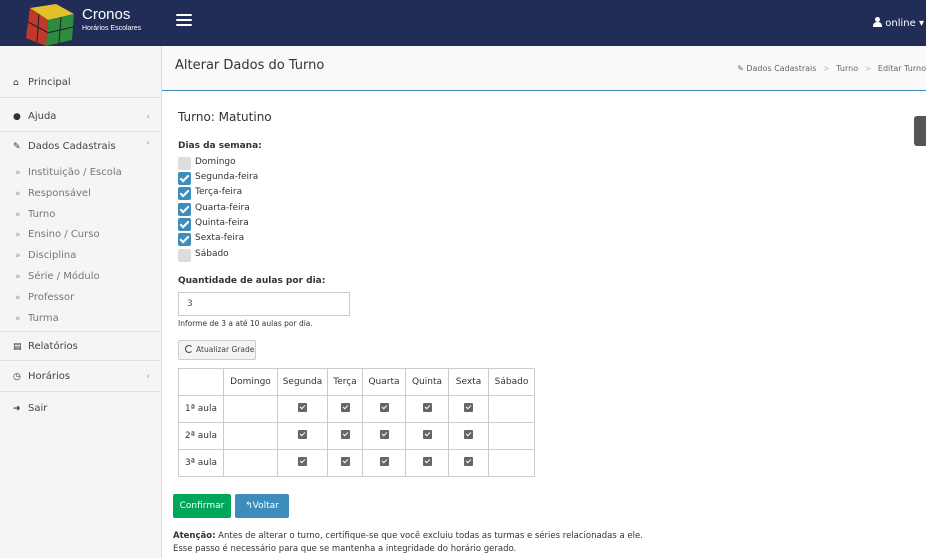 The height and width of the screenshot is (558, 926). Describe the element at coordinates (427, 382) in the screenshot. I see `grid-header-cell: Quinta` at that location.